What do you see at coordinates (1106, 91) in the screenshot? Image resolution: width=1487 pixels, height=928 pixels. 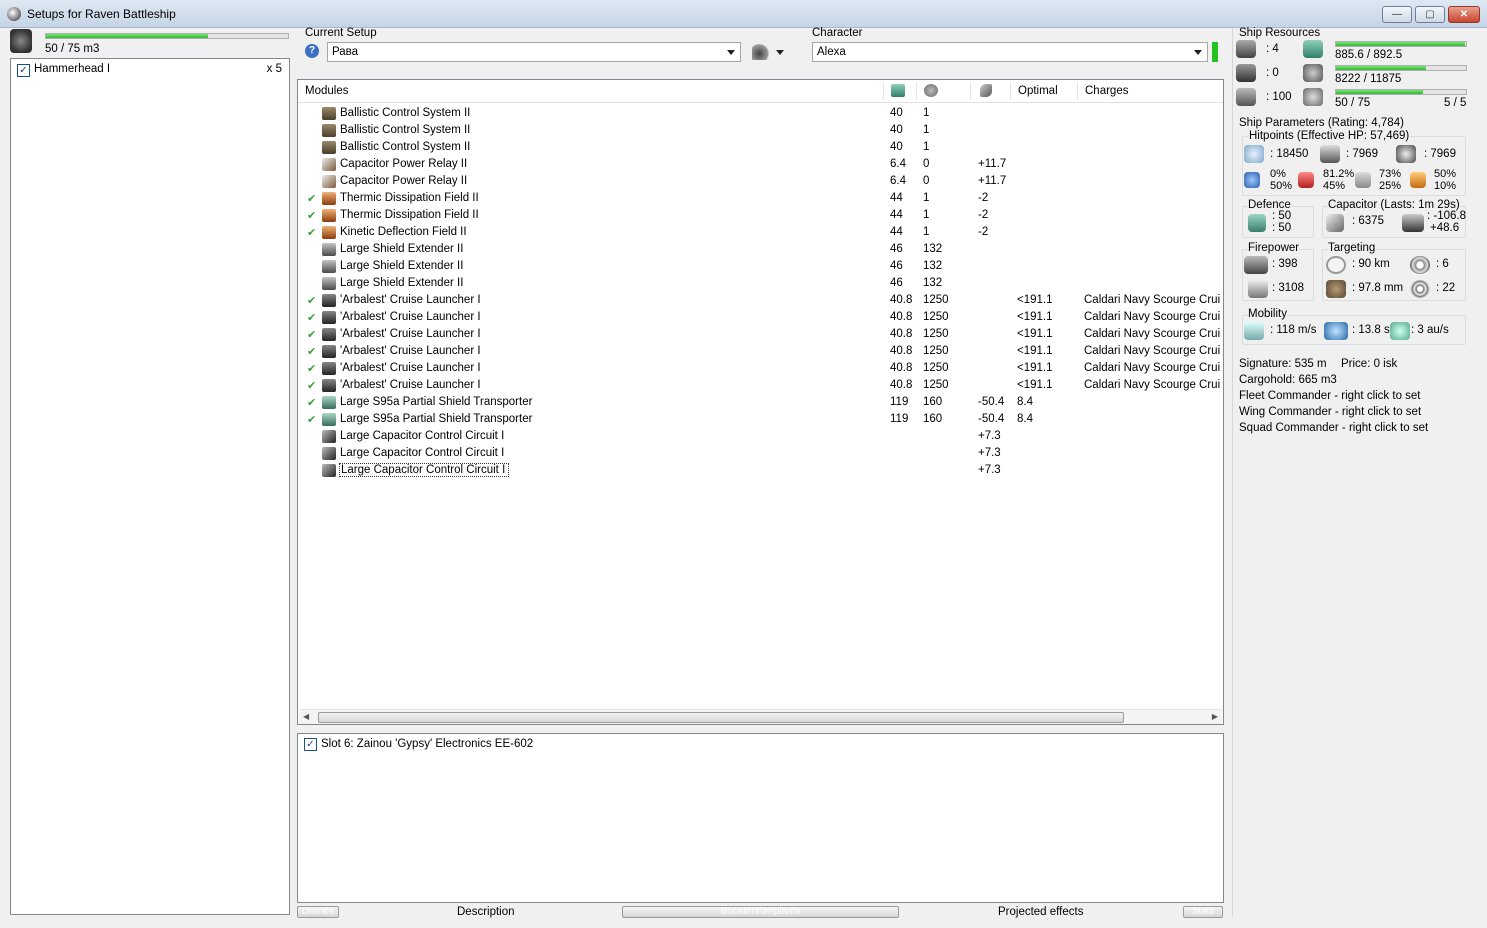 I see `column-charges: Charges` at bounding box center [1106, 91].